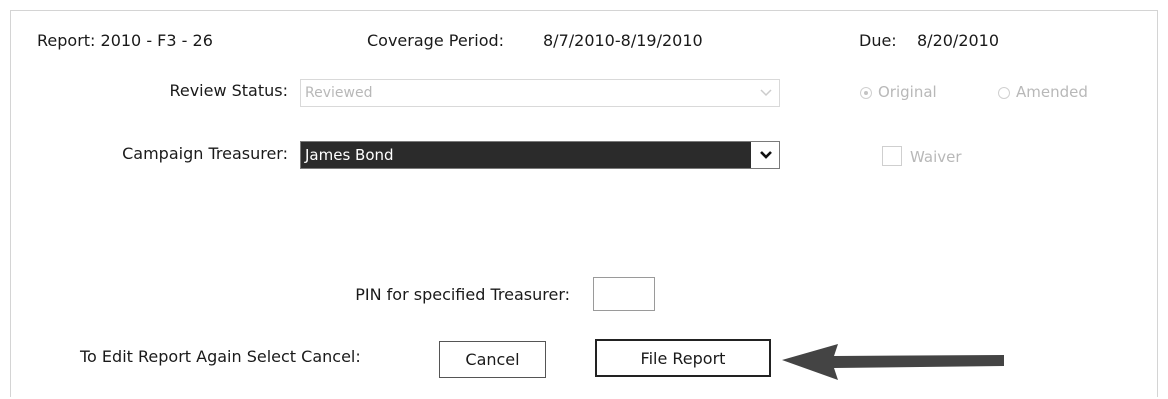 This screenshot has width=1168, height=399. What do you see at coordinates (462, 294) in the screenshot?
I see `pin-label: PIN for specified Treasurer:` at bounding box center [462, 294].